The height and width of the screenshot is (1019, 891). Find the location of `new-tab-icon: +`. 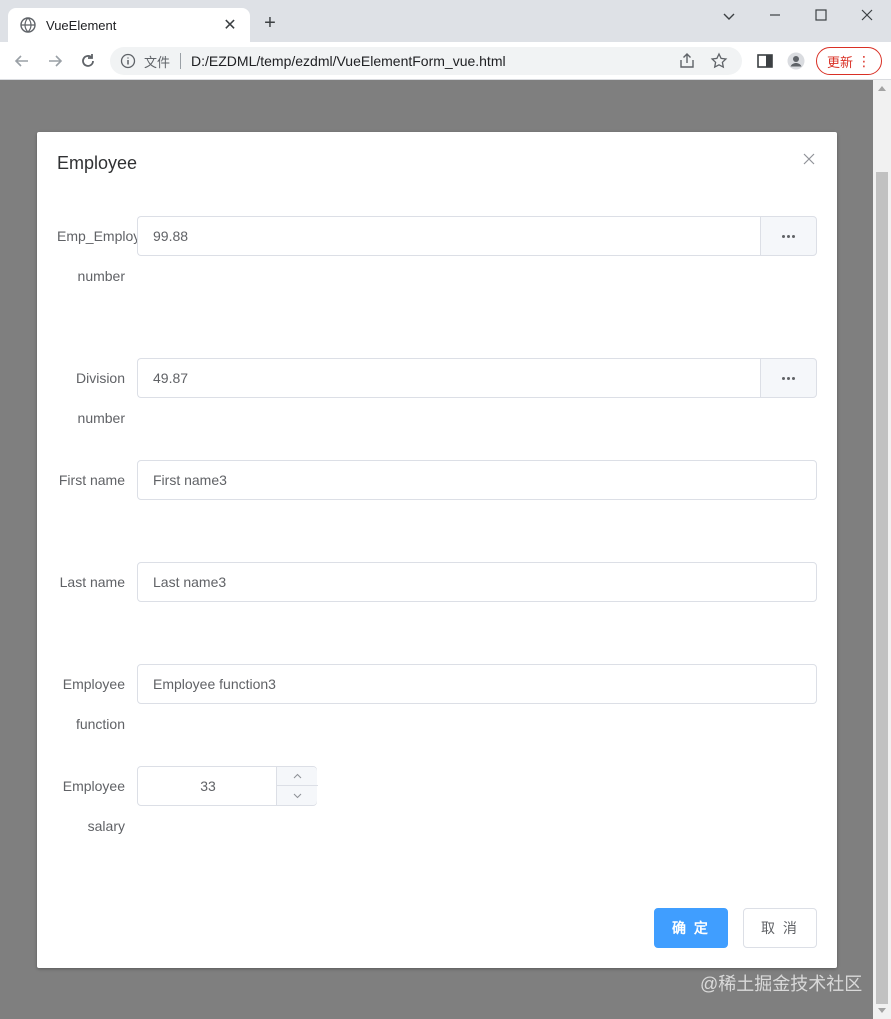

new-tab-icon: + is located at coordinates (270, 23).